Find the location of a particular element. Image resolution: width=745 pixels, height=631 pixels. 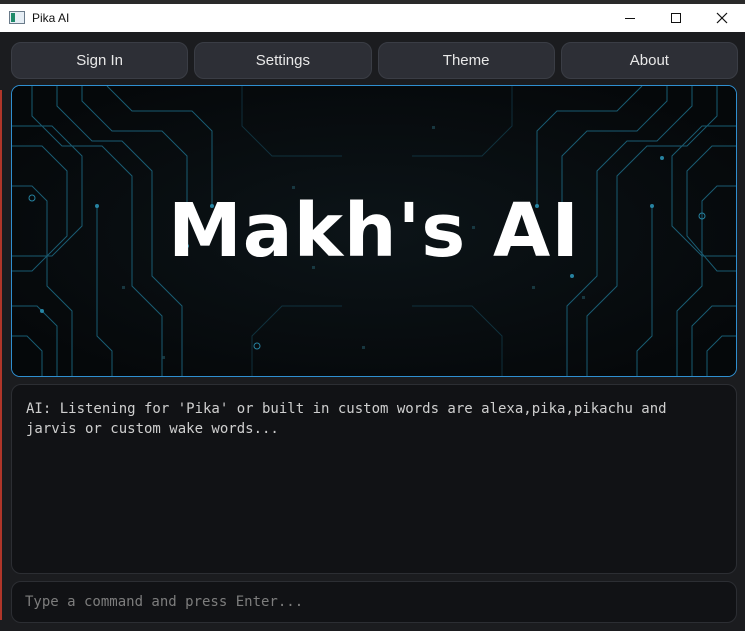

command-box is located at coordinates (374, 602).